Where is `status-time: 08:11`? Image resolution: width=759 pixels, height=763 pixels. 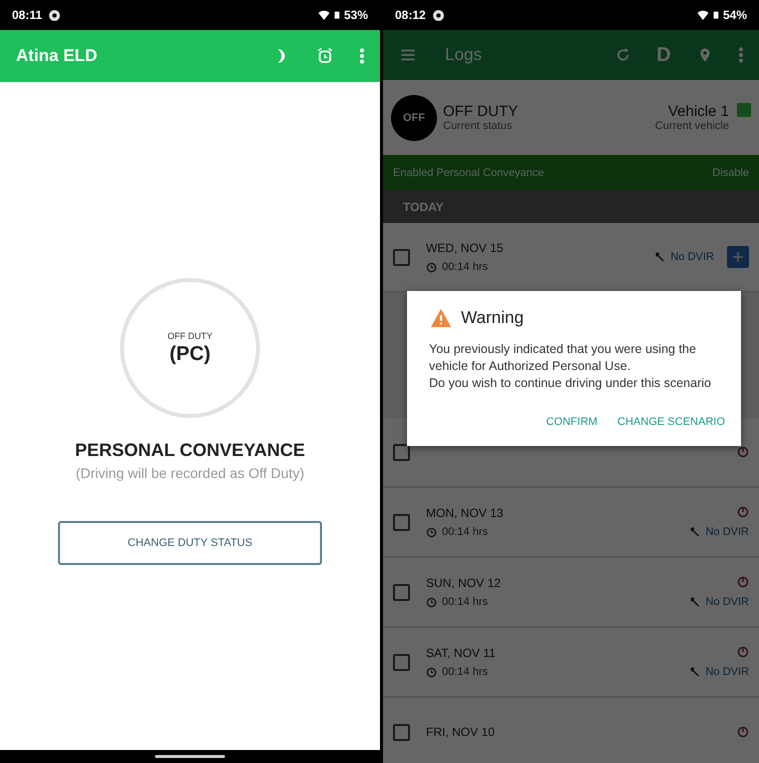
status-time: 08:11 is located at coordinates (27, 15).